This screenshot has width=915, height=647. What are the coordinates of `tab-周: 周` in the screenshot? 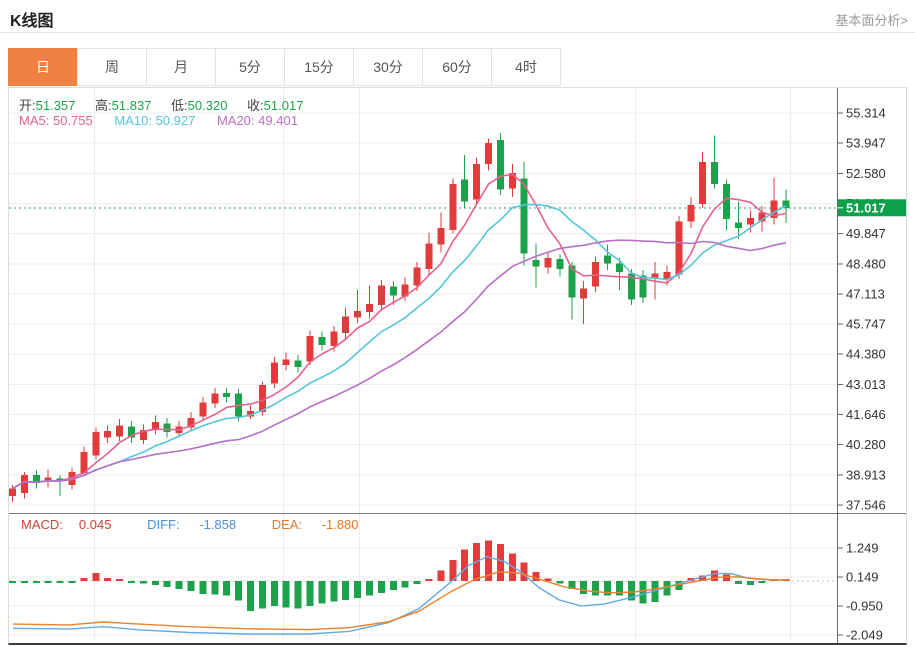 It's located at (112, 67).